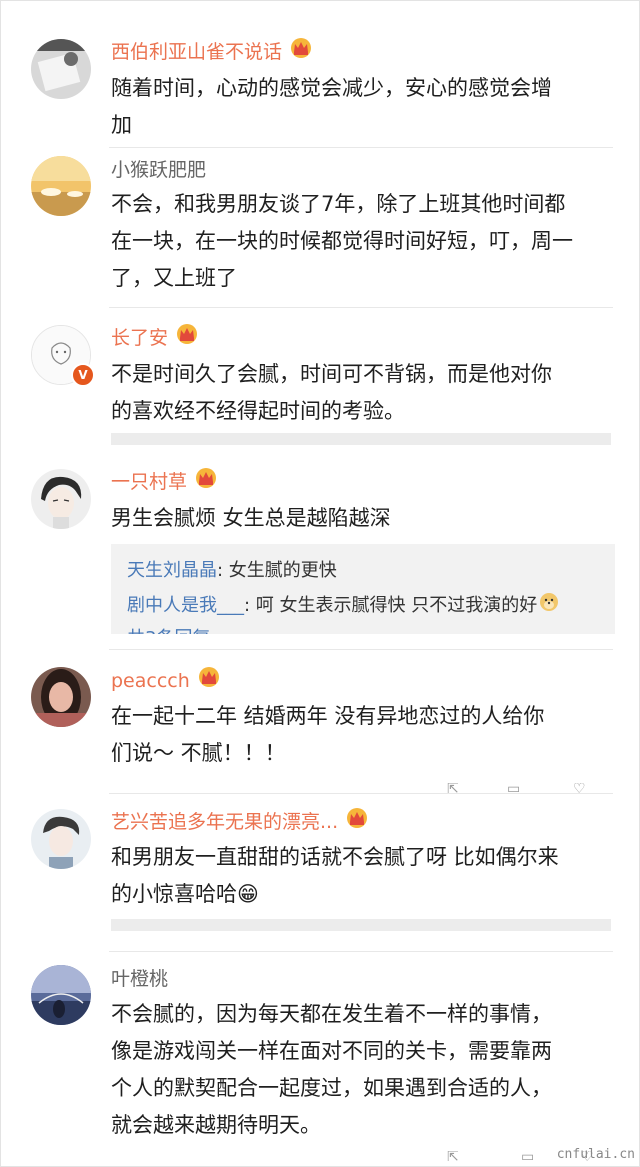 The width and height of the screenshot is (640, 1167). Describe the element at coordinates (175, 630) in the screenshot. I see `reply-more-cropped: 共3条回复 ›` at that location.